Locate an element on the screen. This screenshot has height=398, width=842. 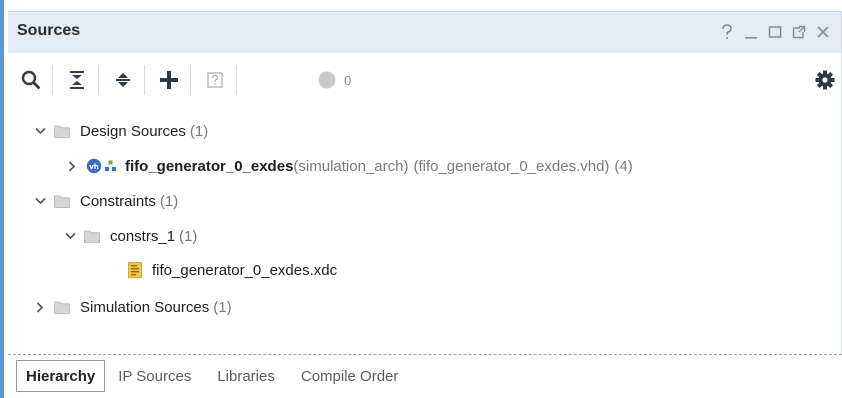
help-icon is located at coordinates (727, 32).